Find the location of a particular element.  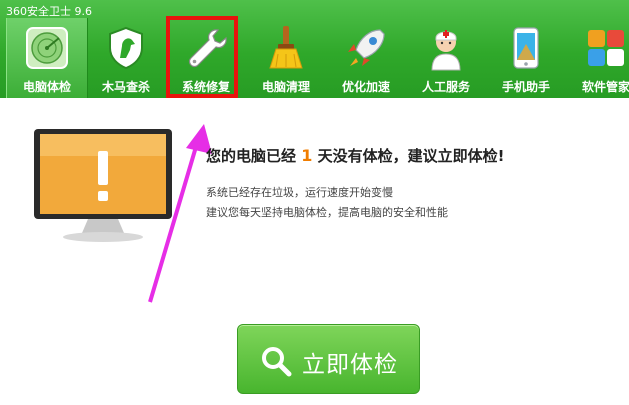

nav-item-phone-assistant: 手机助手 is located at coordinates (526, 58).